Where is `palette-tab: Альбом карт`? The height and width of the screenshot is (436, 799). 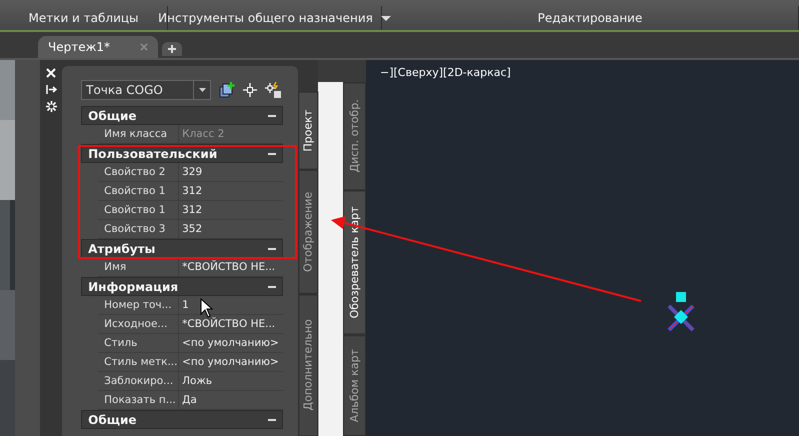 palette-tab: Альбом карт is located at coordinates (354, 385).